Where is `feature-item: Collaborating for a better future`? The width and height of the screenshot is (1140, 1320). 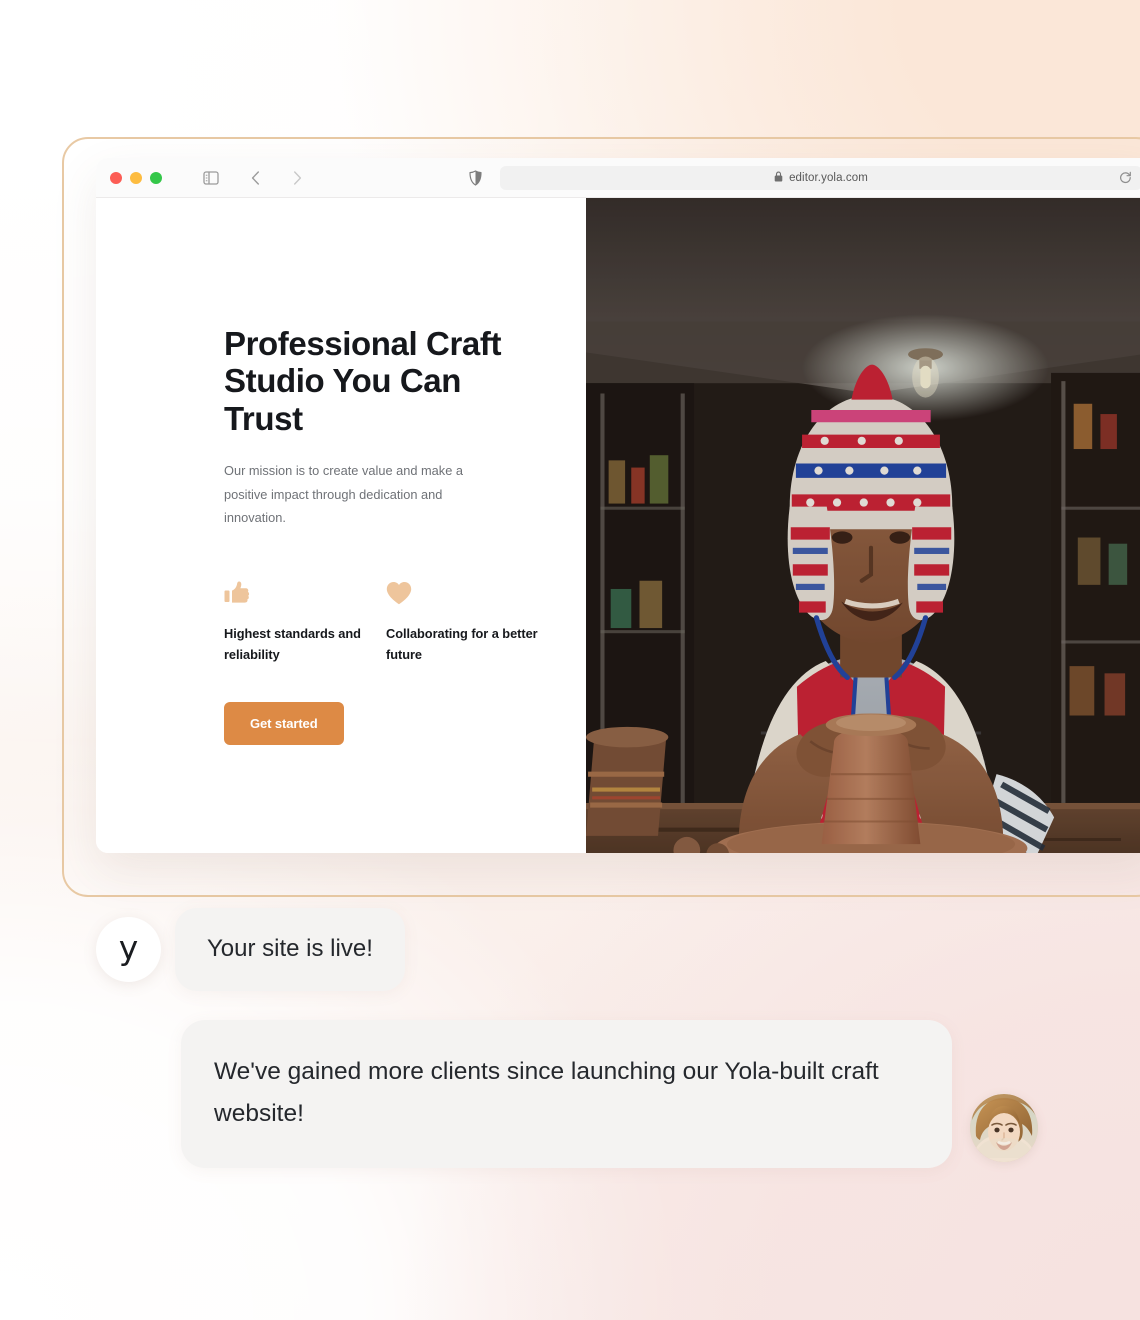 feature-item: Collaborating for a better future is located at coordinates (467, 620).